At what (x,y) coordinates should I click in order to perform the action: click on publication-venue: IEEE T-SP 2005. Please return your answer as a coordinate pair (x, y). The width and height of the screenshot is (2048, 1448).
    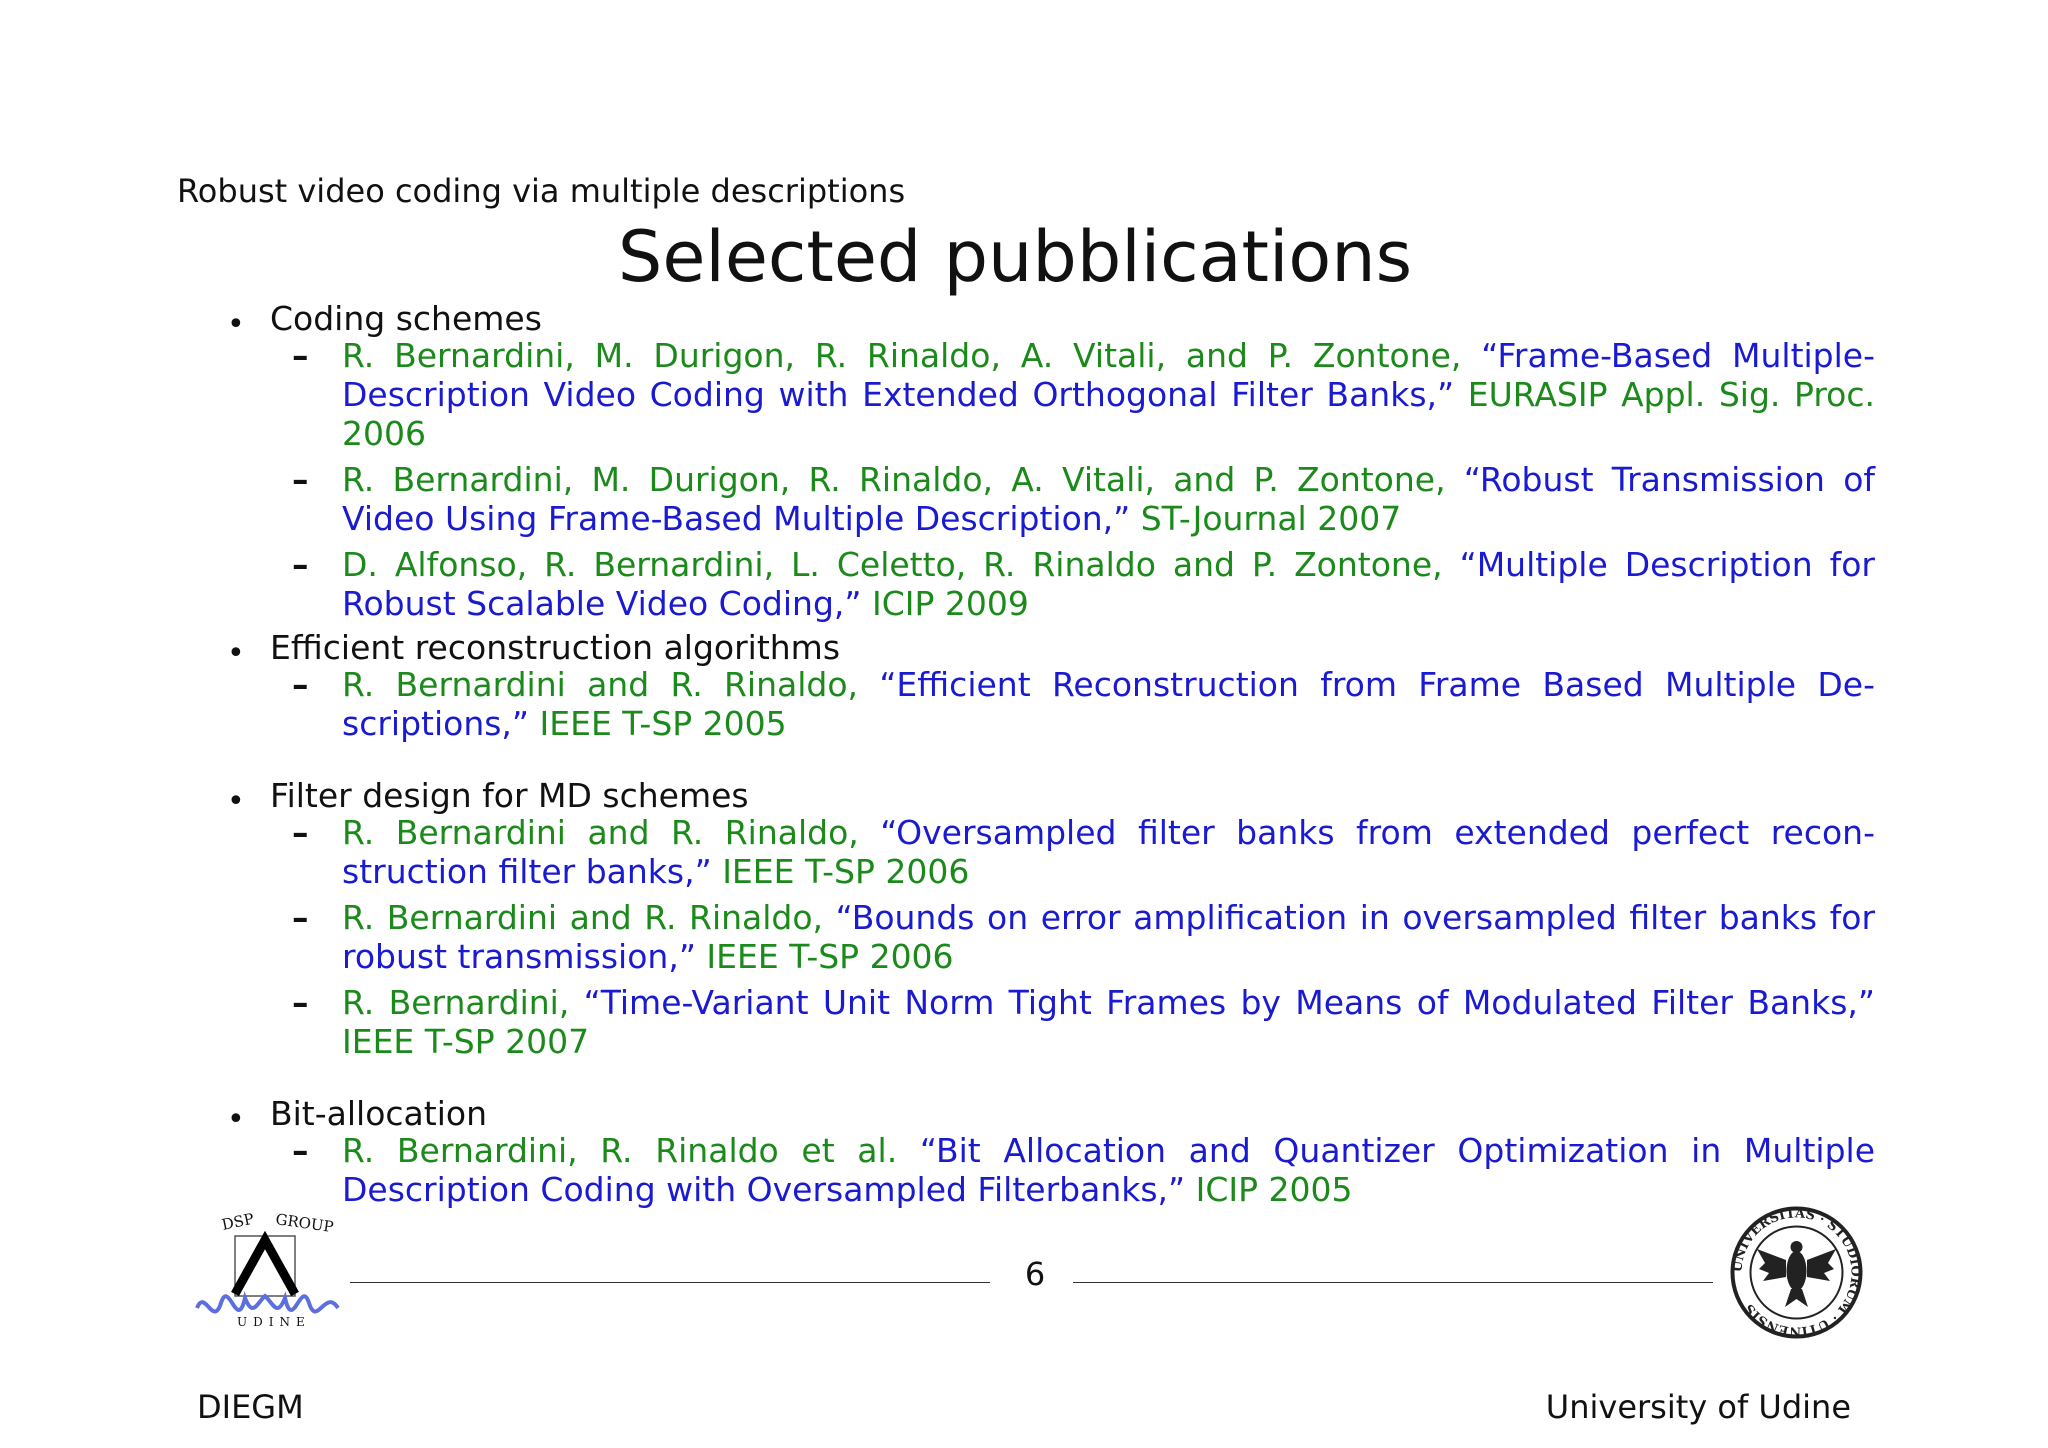
    Looking at the image, I should click on (663, 723).